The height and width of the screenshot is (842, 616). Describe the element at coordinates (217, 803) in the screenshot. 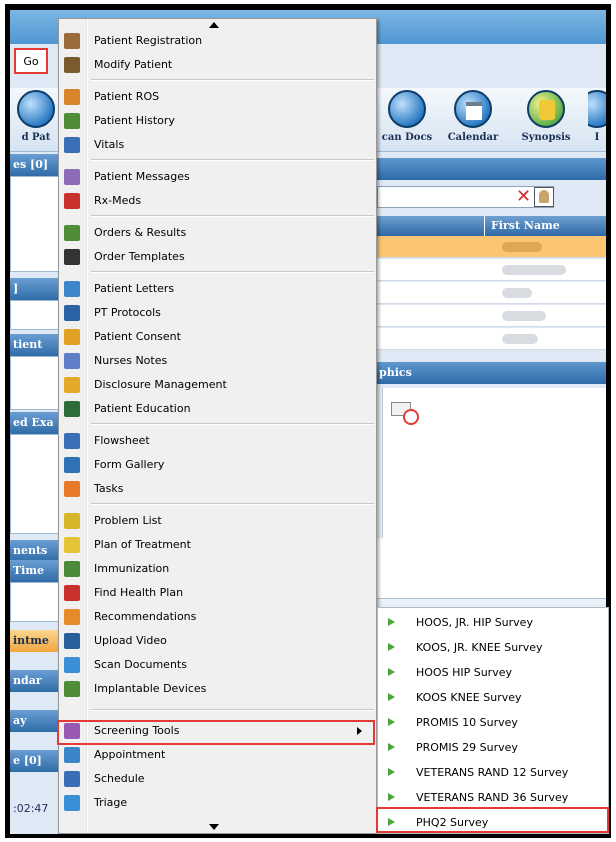

I see `menu-item-triage: Triage` at that location.